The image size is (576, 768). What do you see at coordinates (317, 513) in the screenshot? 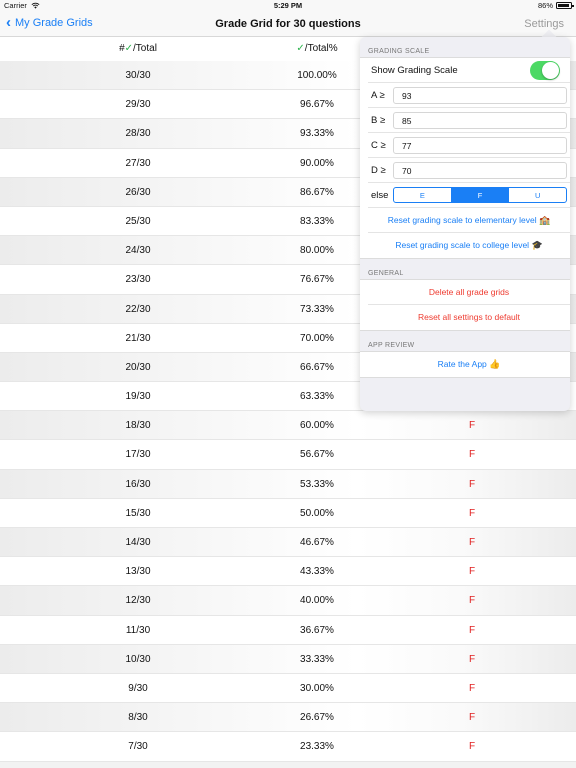
I see `percent-cell: 50.00%` at bounding box center [317, 513].